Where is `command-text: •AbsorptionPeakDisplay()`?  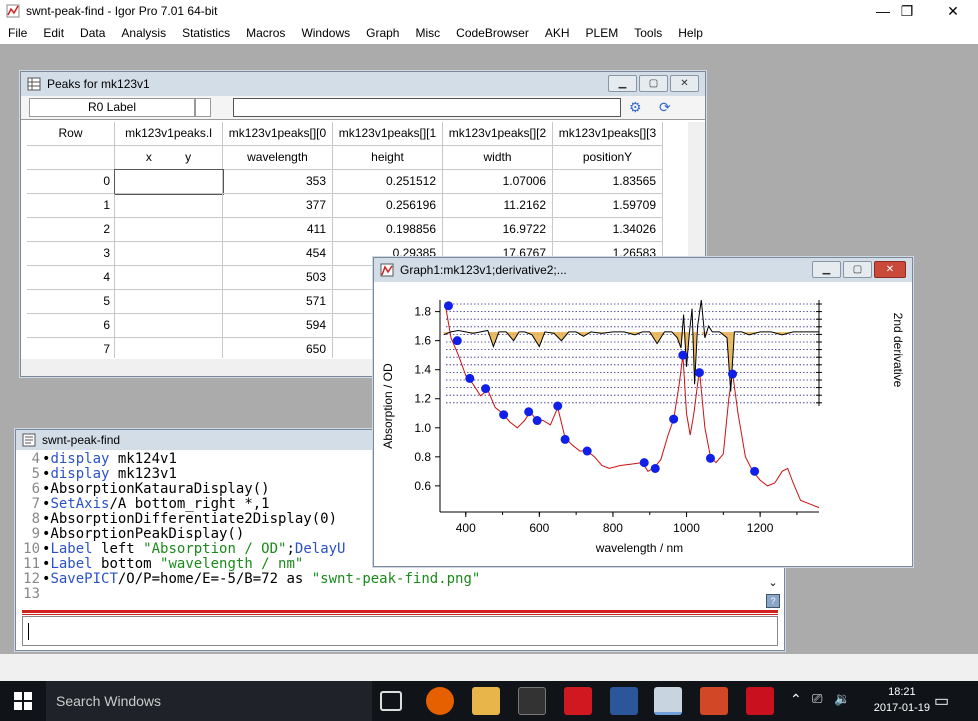 command-text: •AbsorptionPeakDisplay() is located at coordinates (143, 534).